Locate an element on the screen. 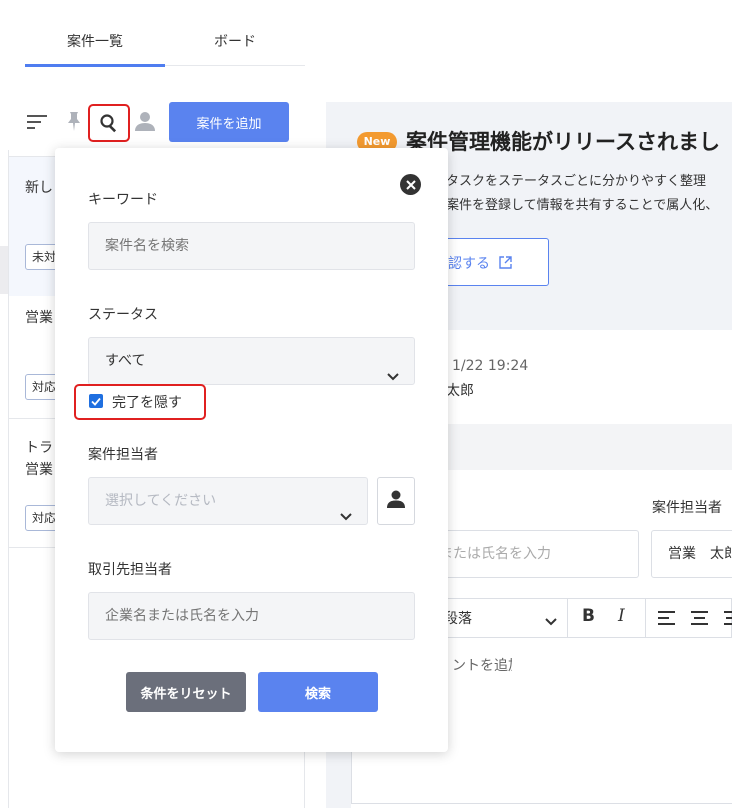  editor-placeholder: コメントを追加 is located at coordinates (482, 666).